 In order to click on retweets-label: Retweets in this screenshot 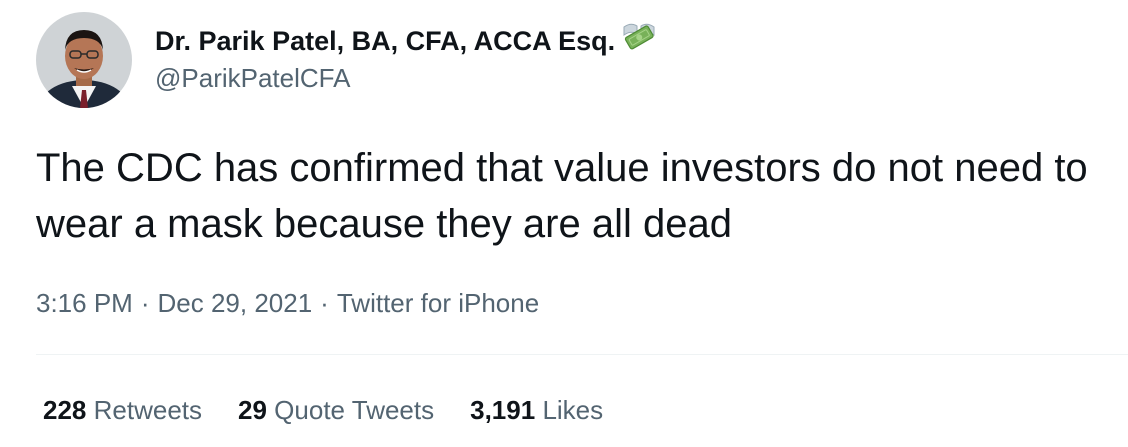, I will do `click(148, 410)`.